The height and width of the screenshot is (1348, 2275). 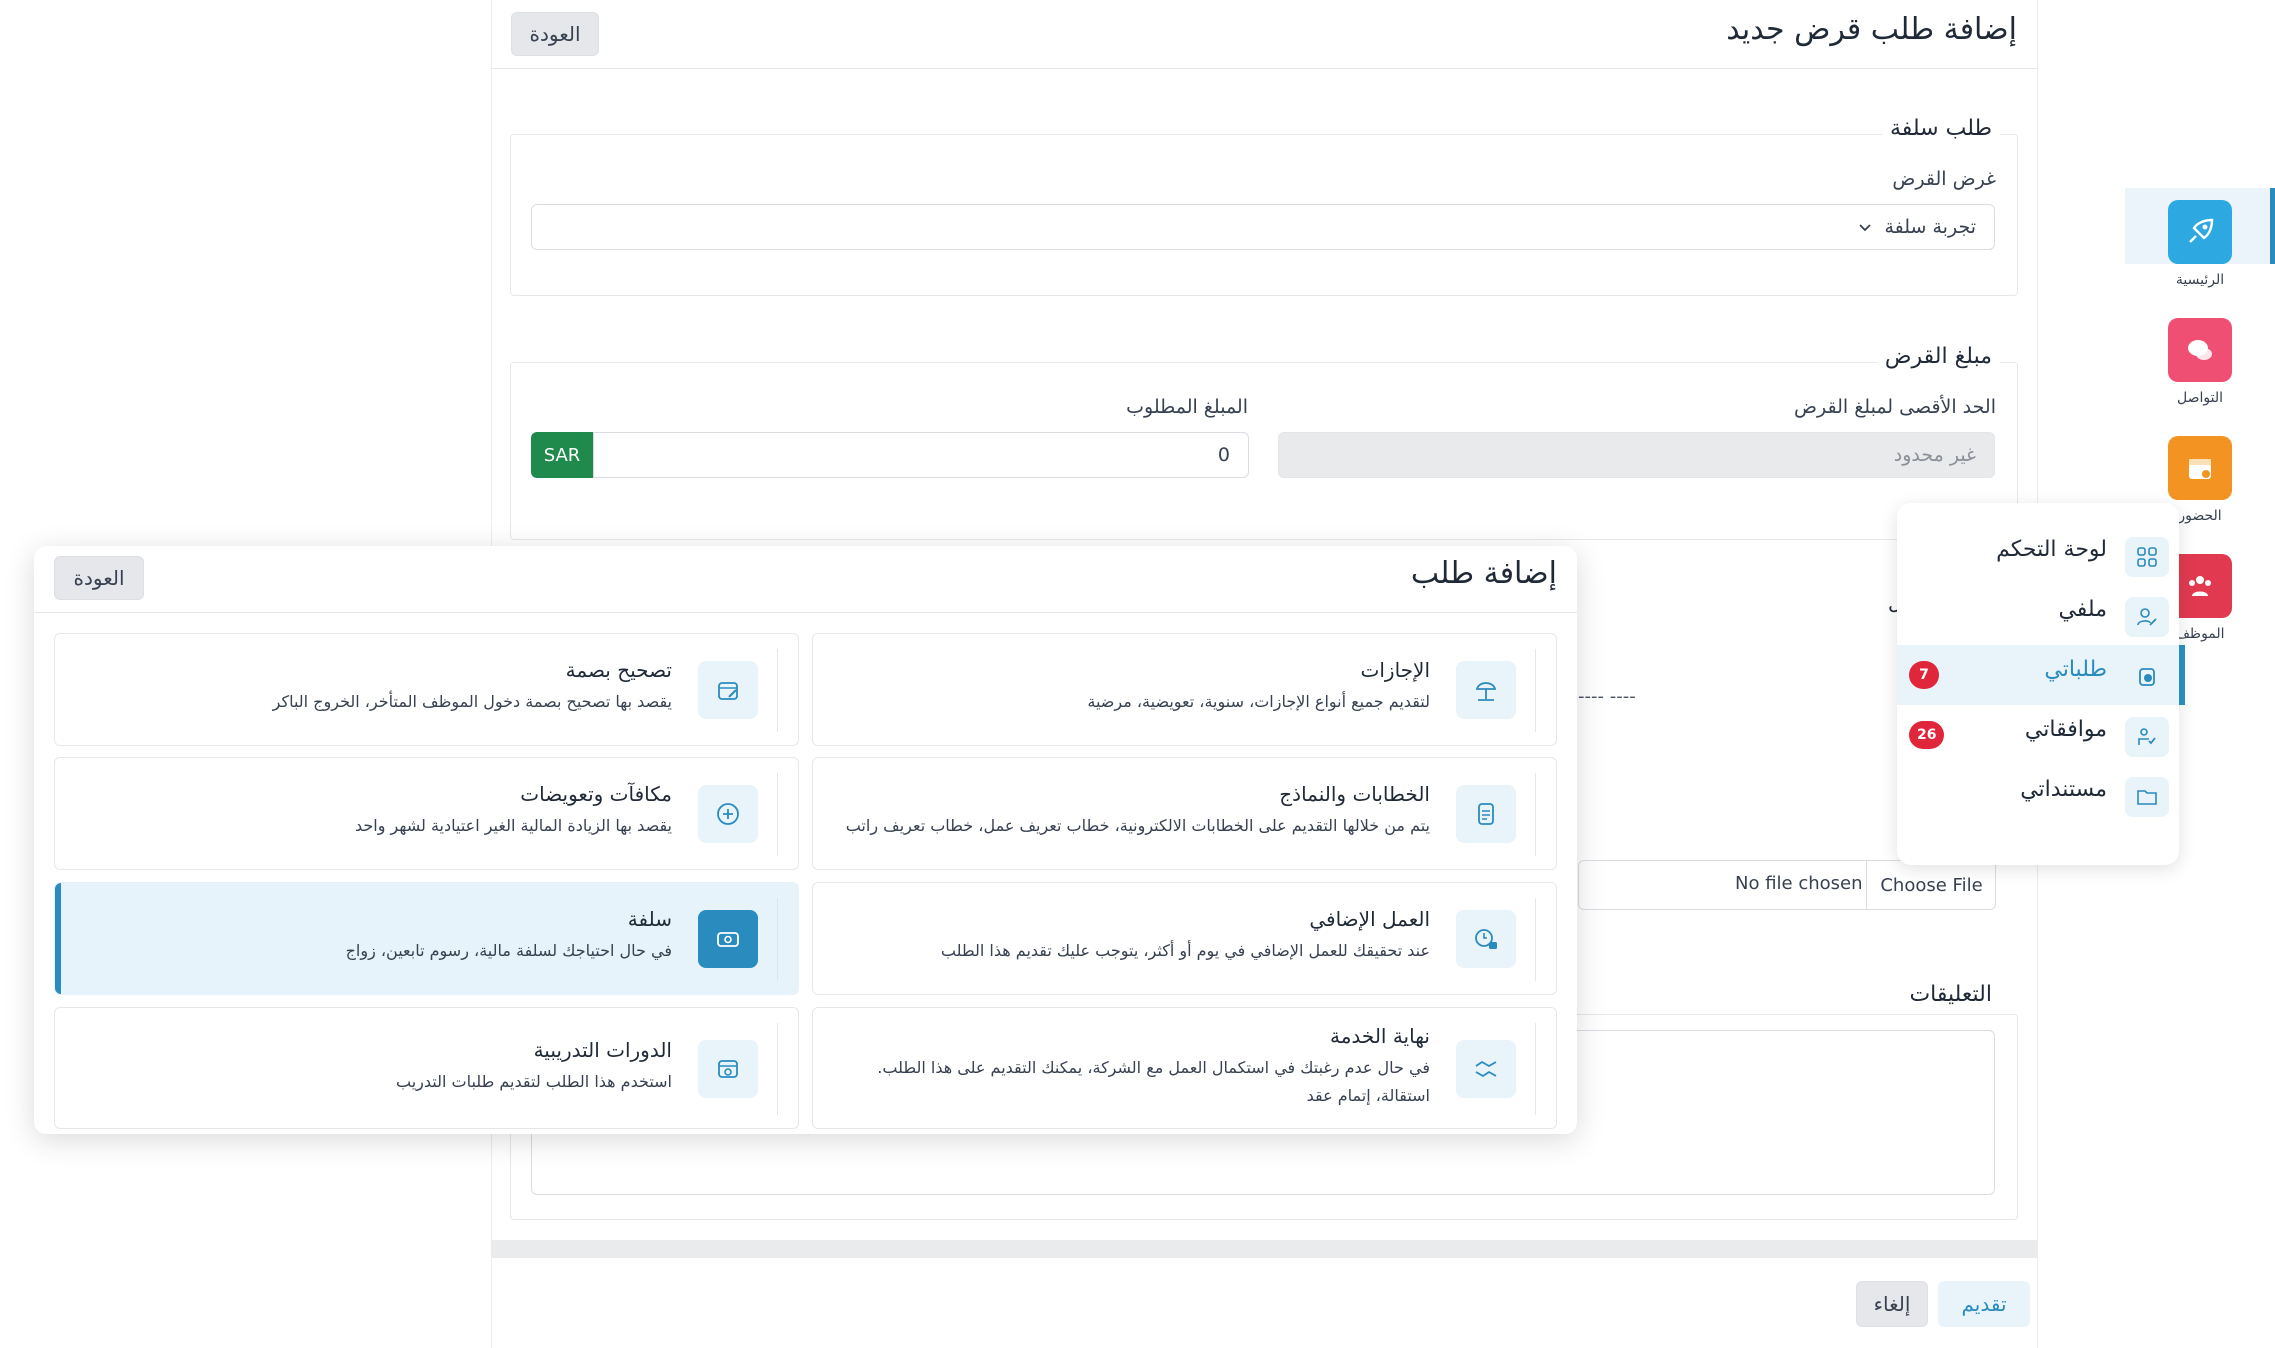 What do you see at coordinates (2038, 615) in the screenshot?
I see `menu-item-profile: ملفي` at bounding box center [2038, 615].